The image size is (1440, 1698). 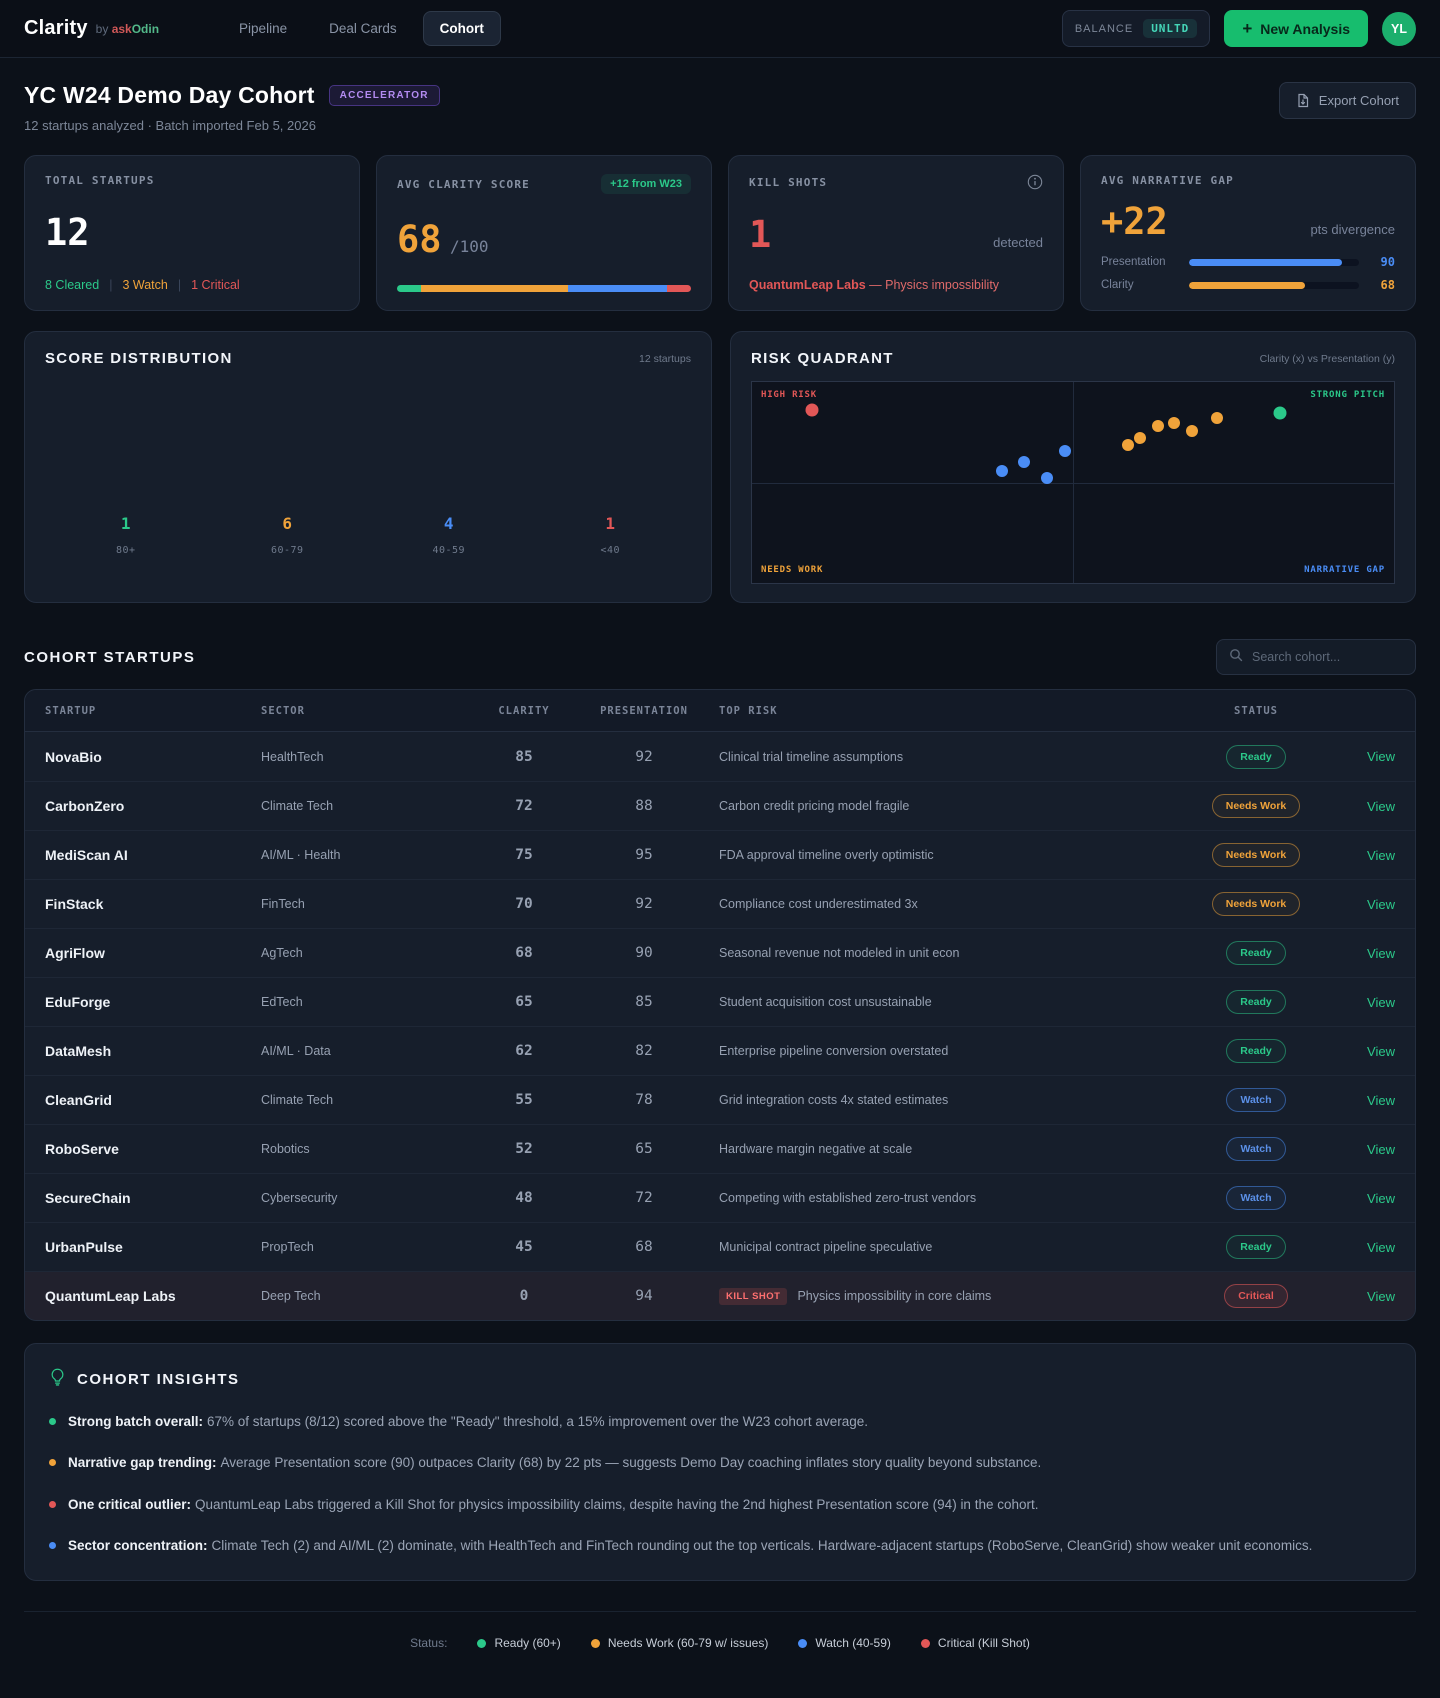 I want to click on startup-name: DataMesh, so click(x=78, y=1051).